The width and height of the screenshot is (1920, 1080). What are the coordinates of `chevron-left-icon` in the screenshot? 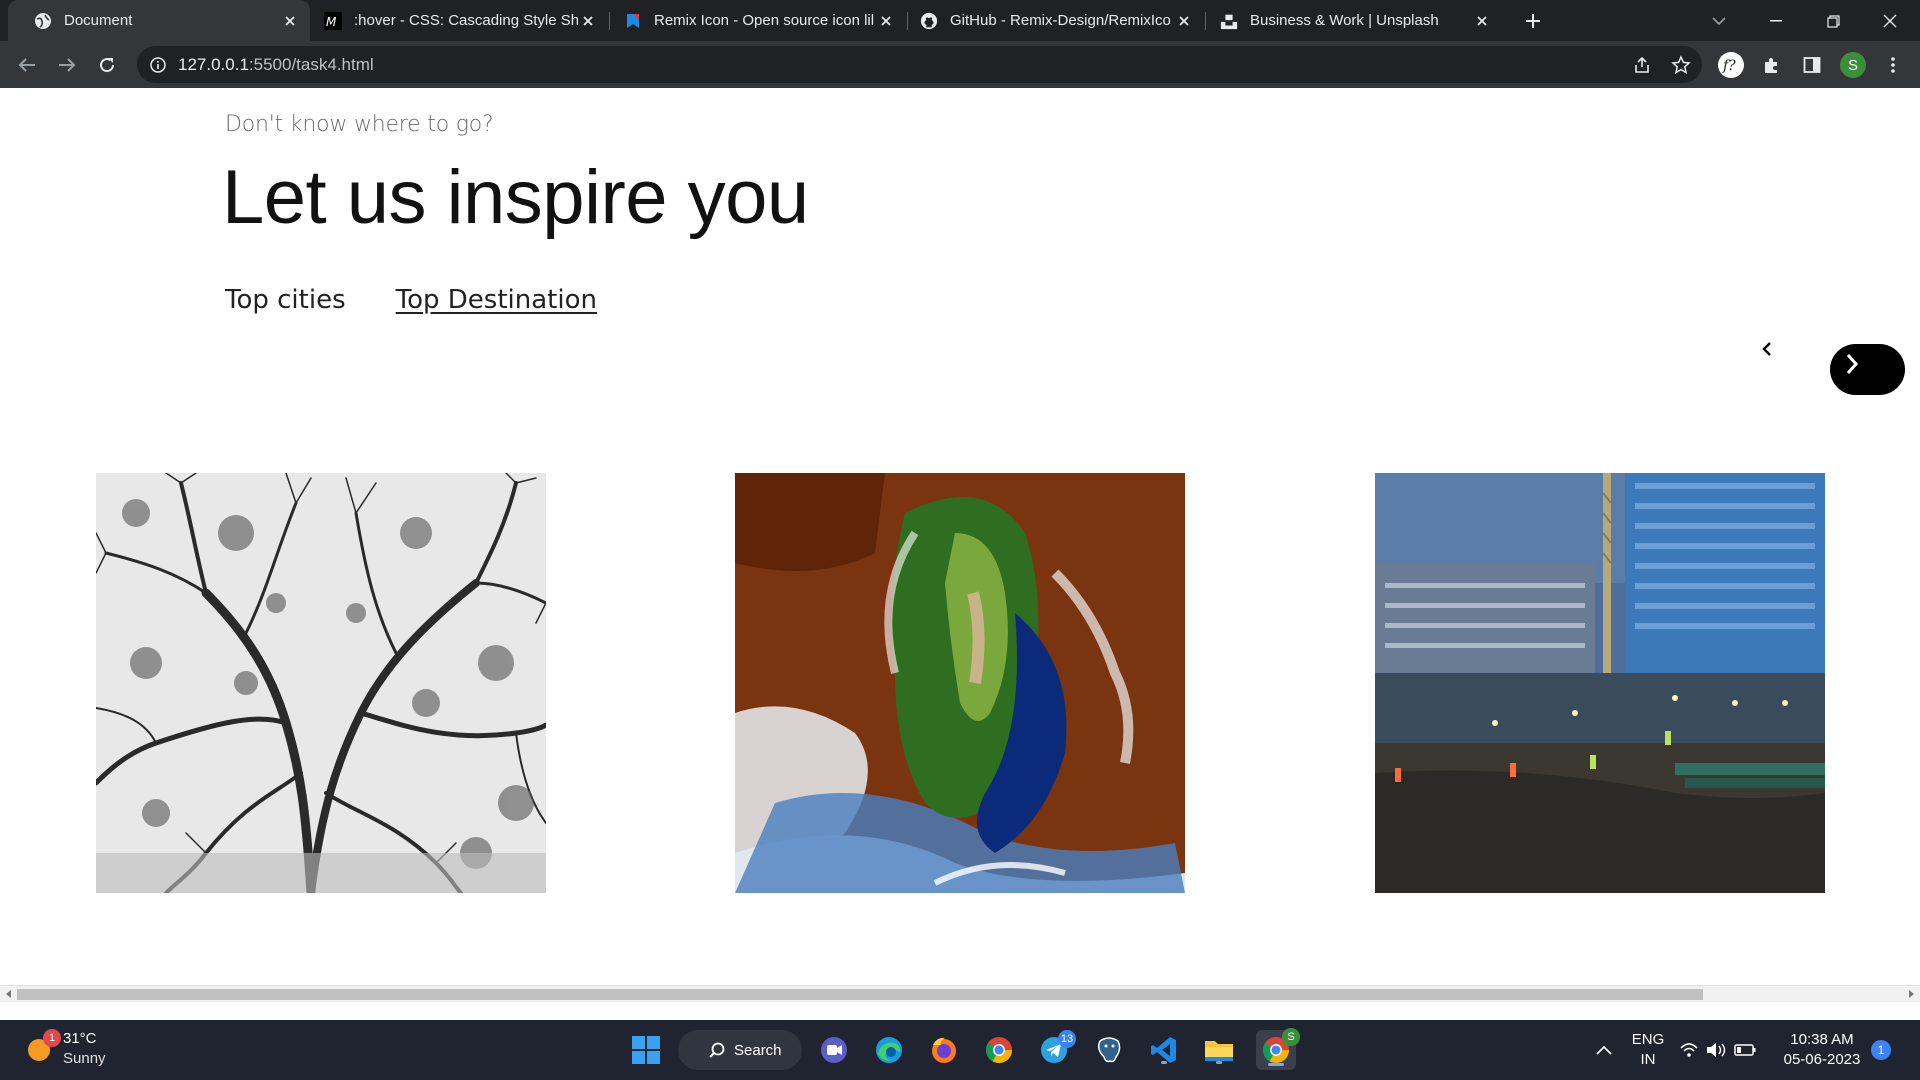 It's located at (1766, 349).